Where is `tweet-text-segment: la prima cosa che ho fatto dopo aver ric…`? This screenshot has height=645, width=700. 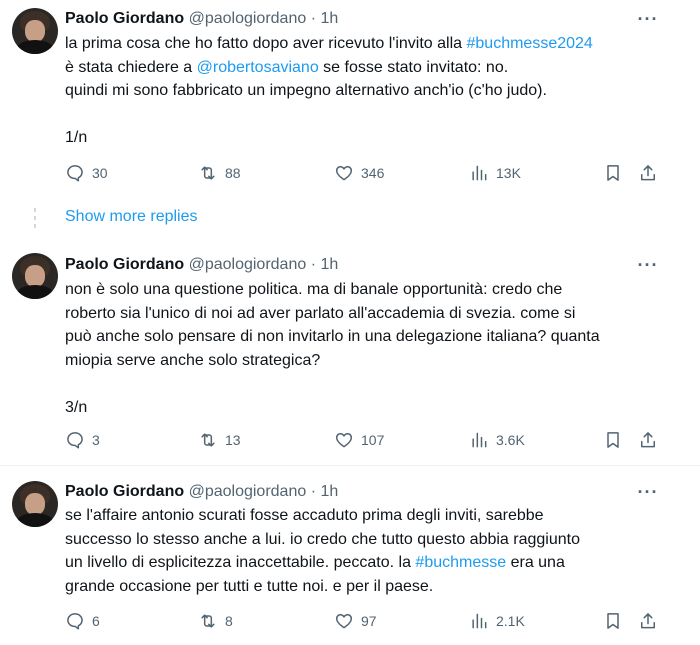 tweet-text-segment: la prima cosa che ho fatto dopo aver ric… is located at coordinates (266, 43).